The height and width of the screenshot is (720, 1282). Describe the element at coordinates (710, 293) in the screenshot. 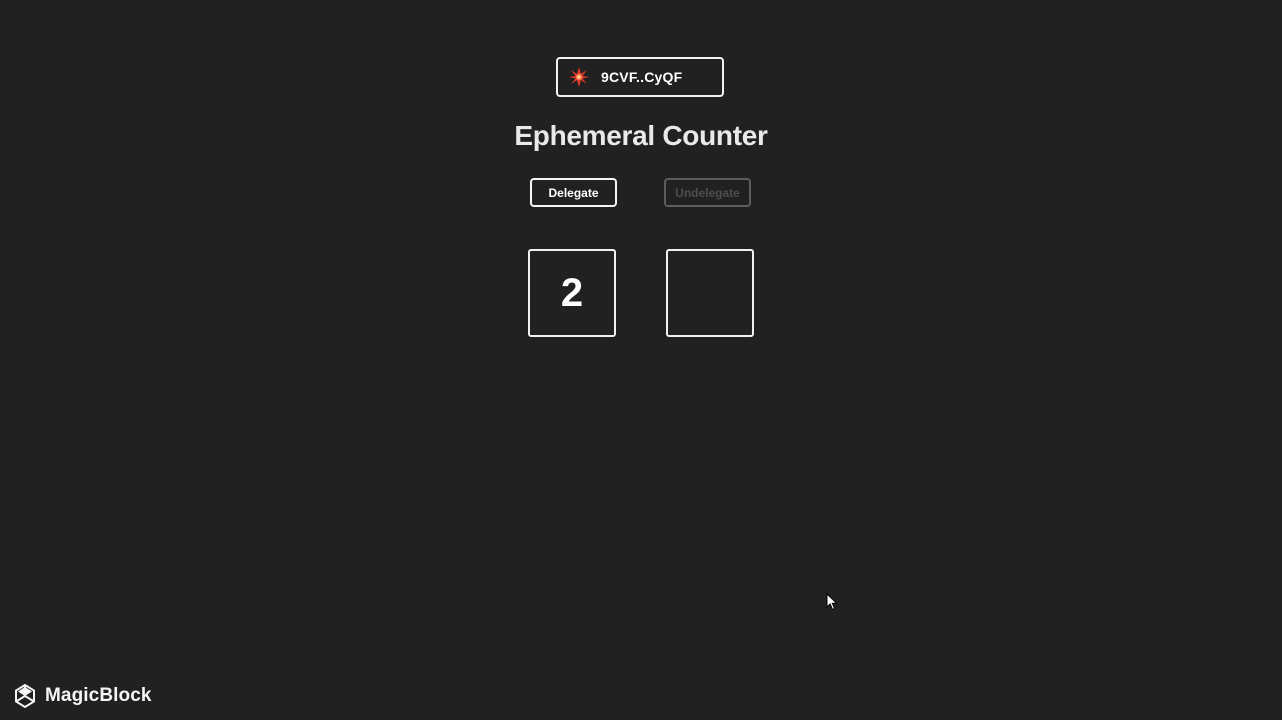

I see `counter-box-ephemeral` at that location.